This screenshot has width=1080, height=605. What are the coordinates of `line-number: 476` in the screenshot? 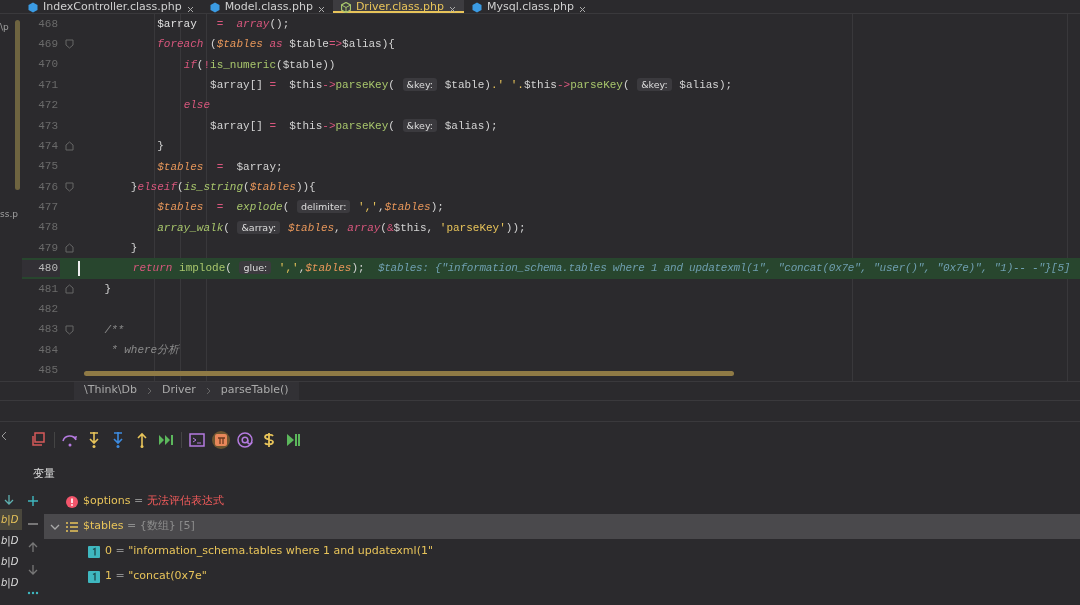 It's located at (48, 187).